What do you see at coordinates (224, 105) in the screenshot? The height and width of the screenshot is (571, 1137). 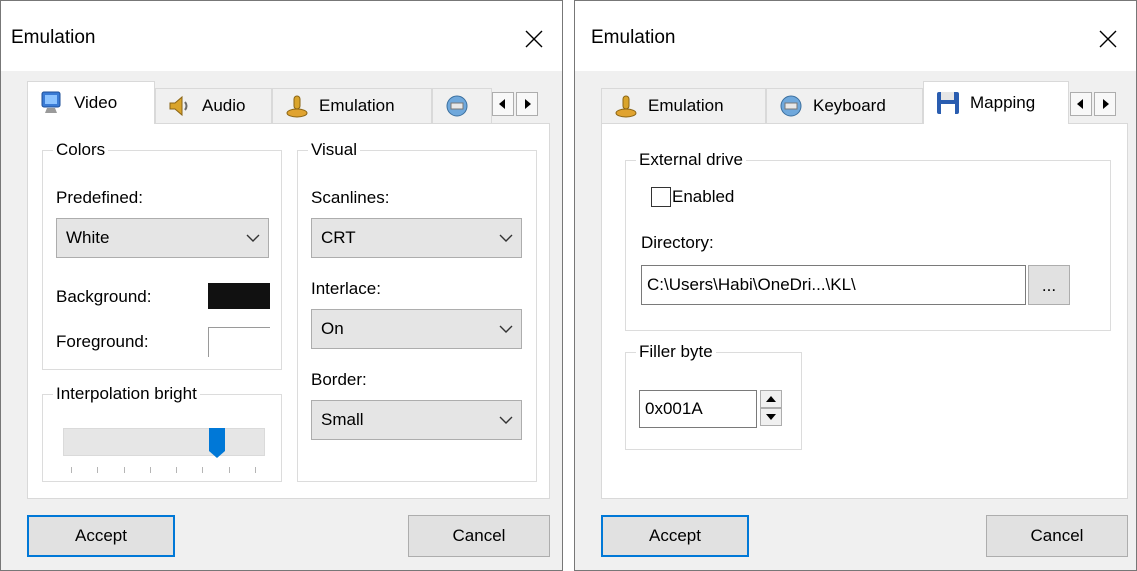 I see `tab-label: Audio` at bounding box center [224, 105].